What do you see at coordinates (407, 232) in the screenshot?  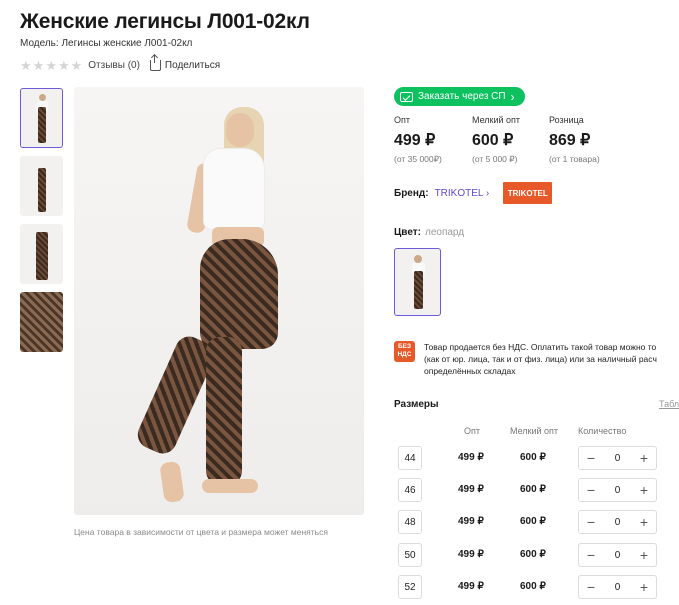 I see `color-label: Цвет:` at bounding box center [407, 232].